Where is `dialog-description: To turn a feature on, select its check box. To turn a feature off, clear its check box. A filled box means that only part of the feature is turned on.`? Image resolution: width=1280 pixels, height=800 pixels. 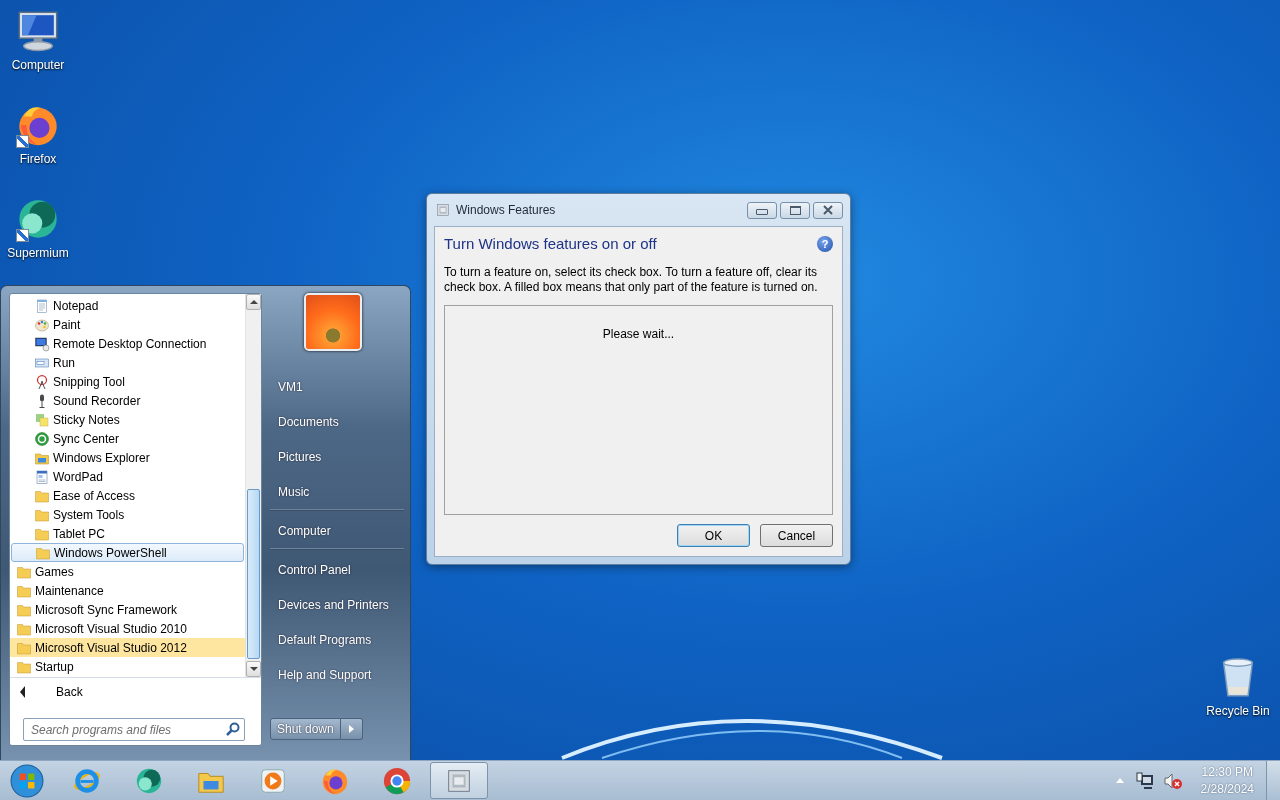
dialog-description: To turn a feature on, select its check box. To turn a feature off, clear its check box. A filled box means that only part of the feature is turned on. is located at coordinates (631, 280).